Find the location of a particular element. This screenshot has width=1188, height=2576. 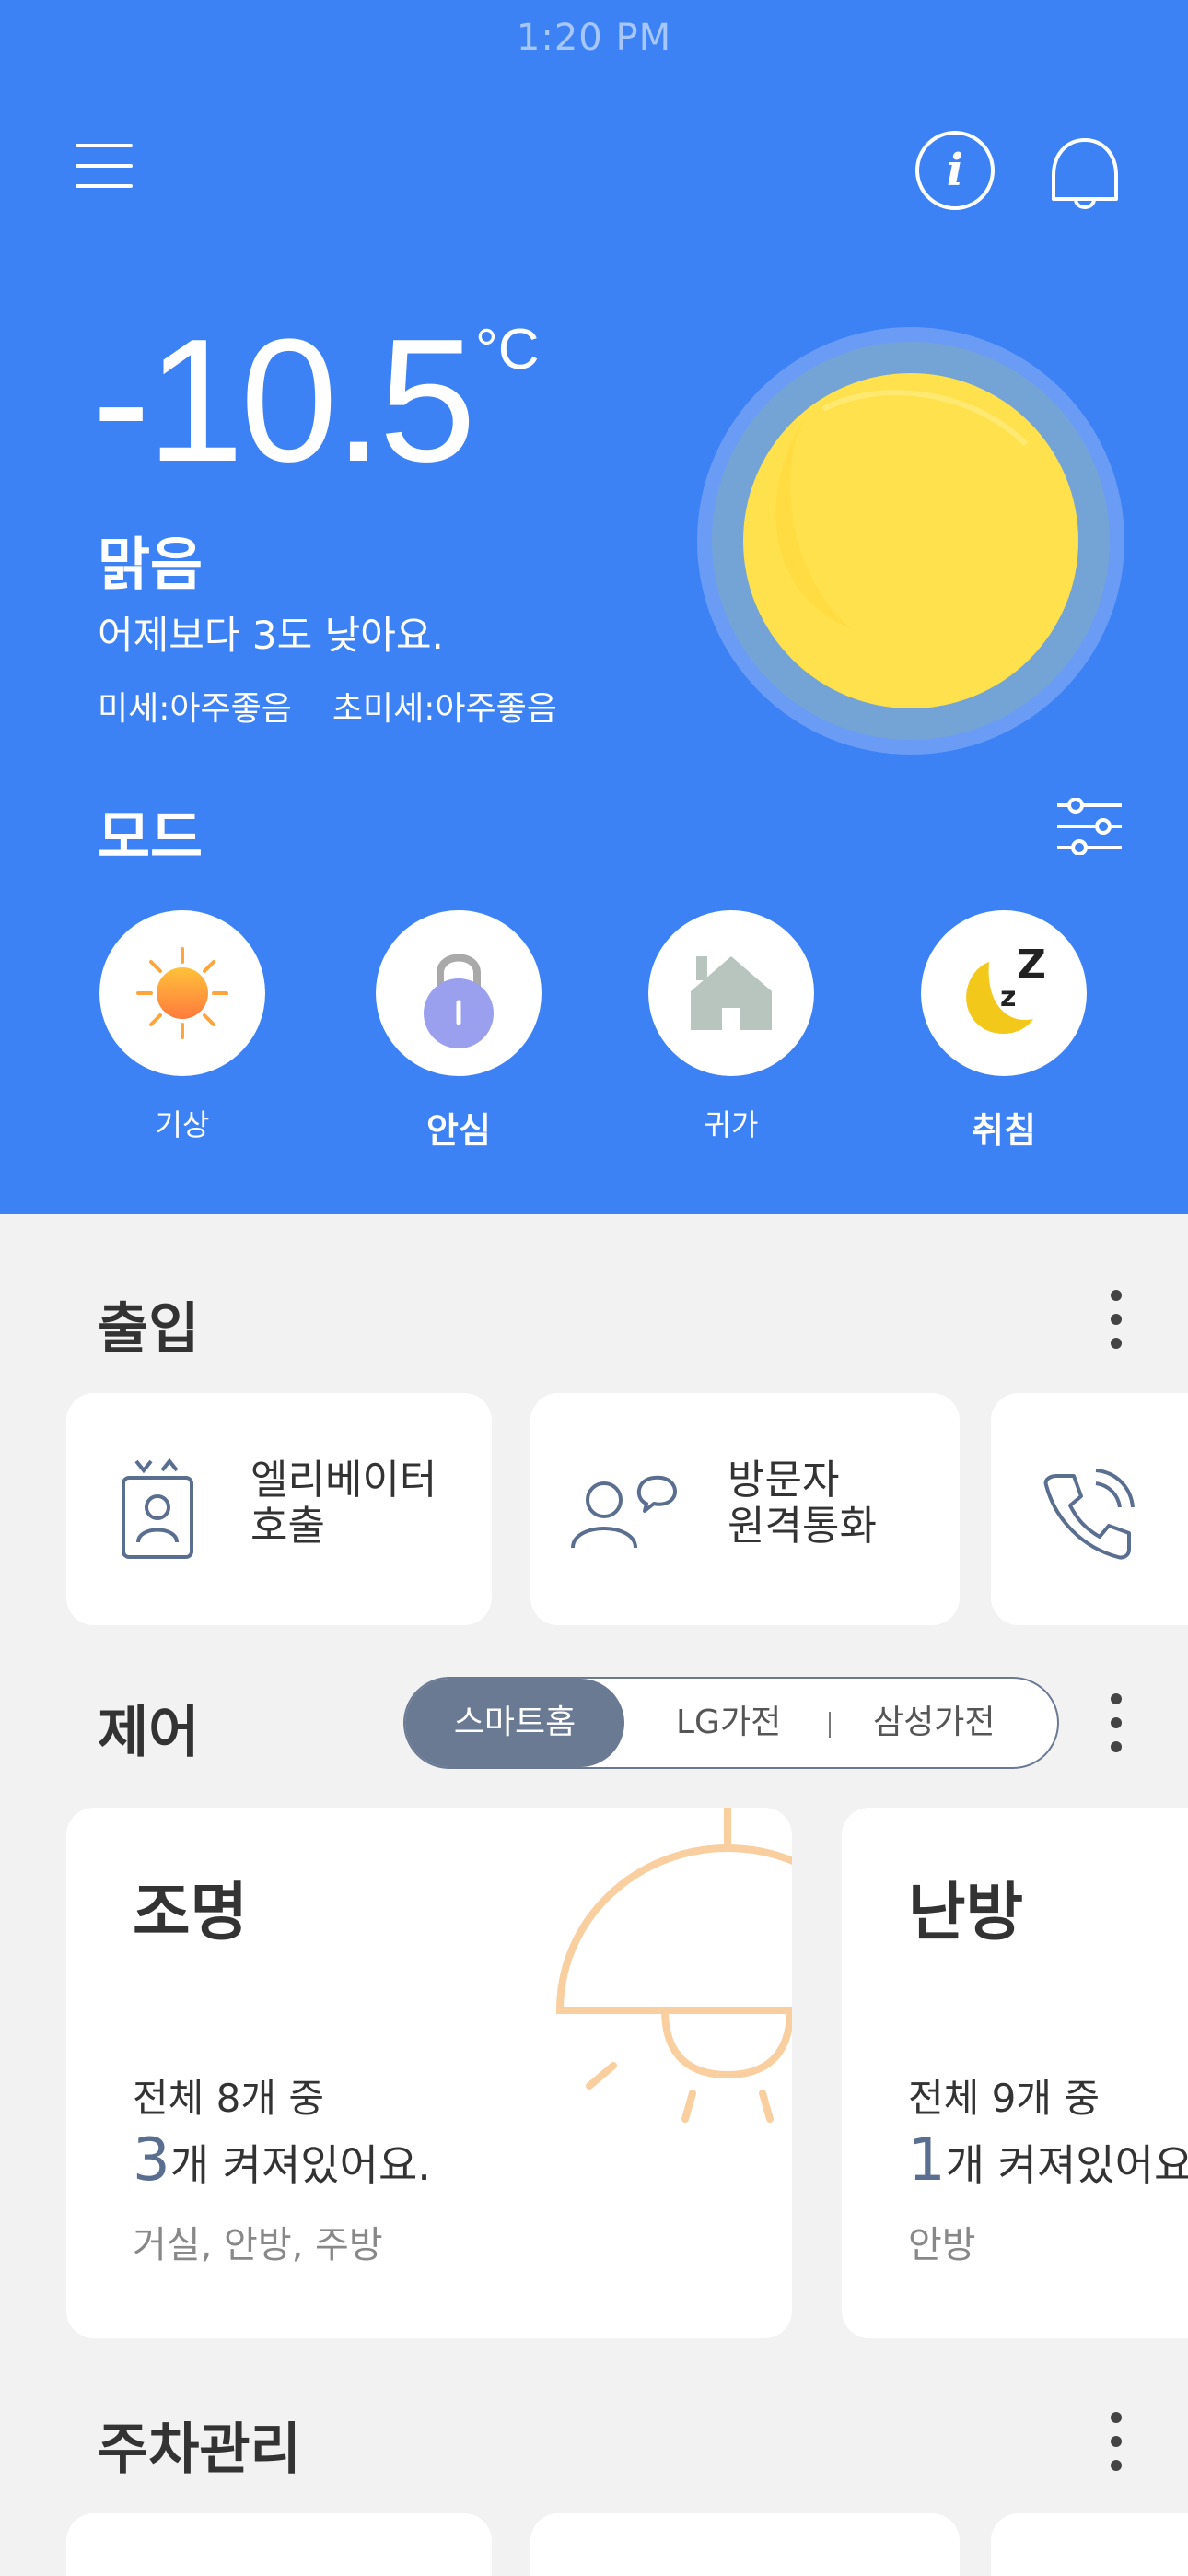

lock-icon is located at coordinates (459, 993).